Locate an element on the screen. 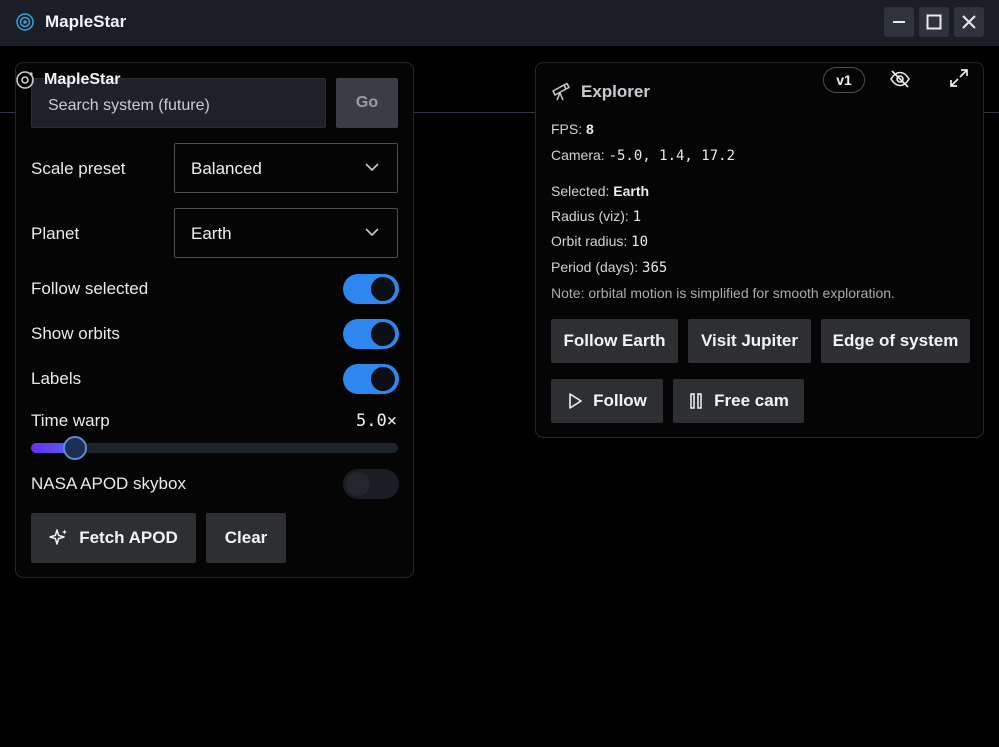 The width and height of the screenshot is (999, 747). scale-preset-value: Balanced is located at coordinates (226, 168).